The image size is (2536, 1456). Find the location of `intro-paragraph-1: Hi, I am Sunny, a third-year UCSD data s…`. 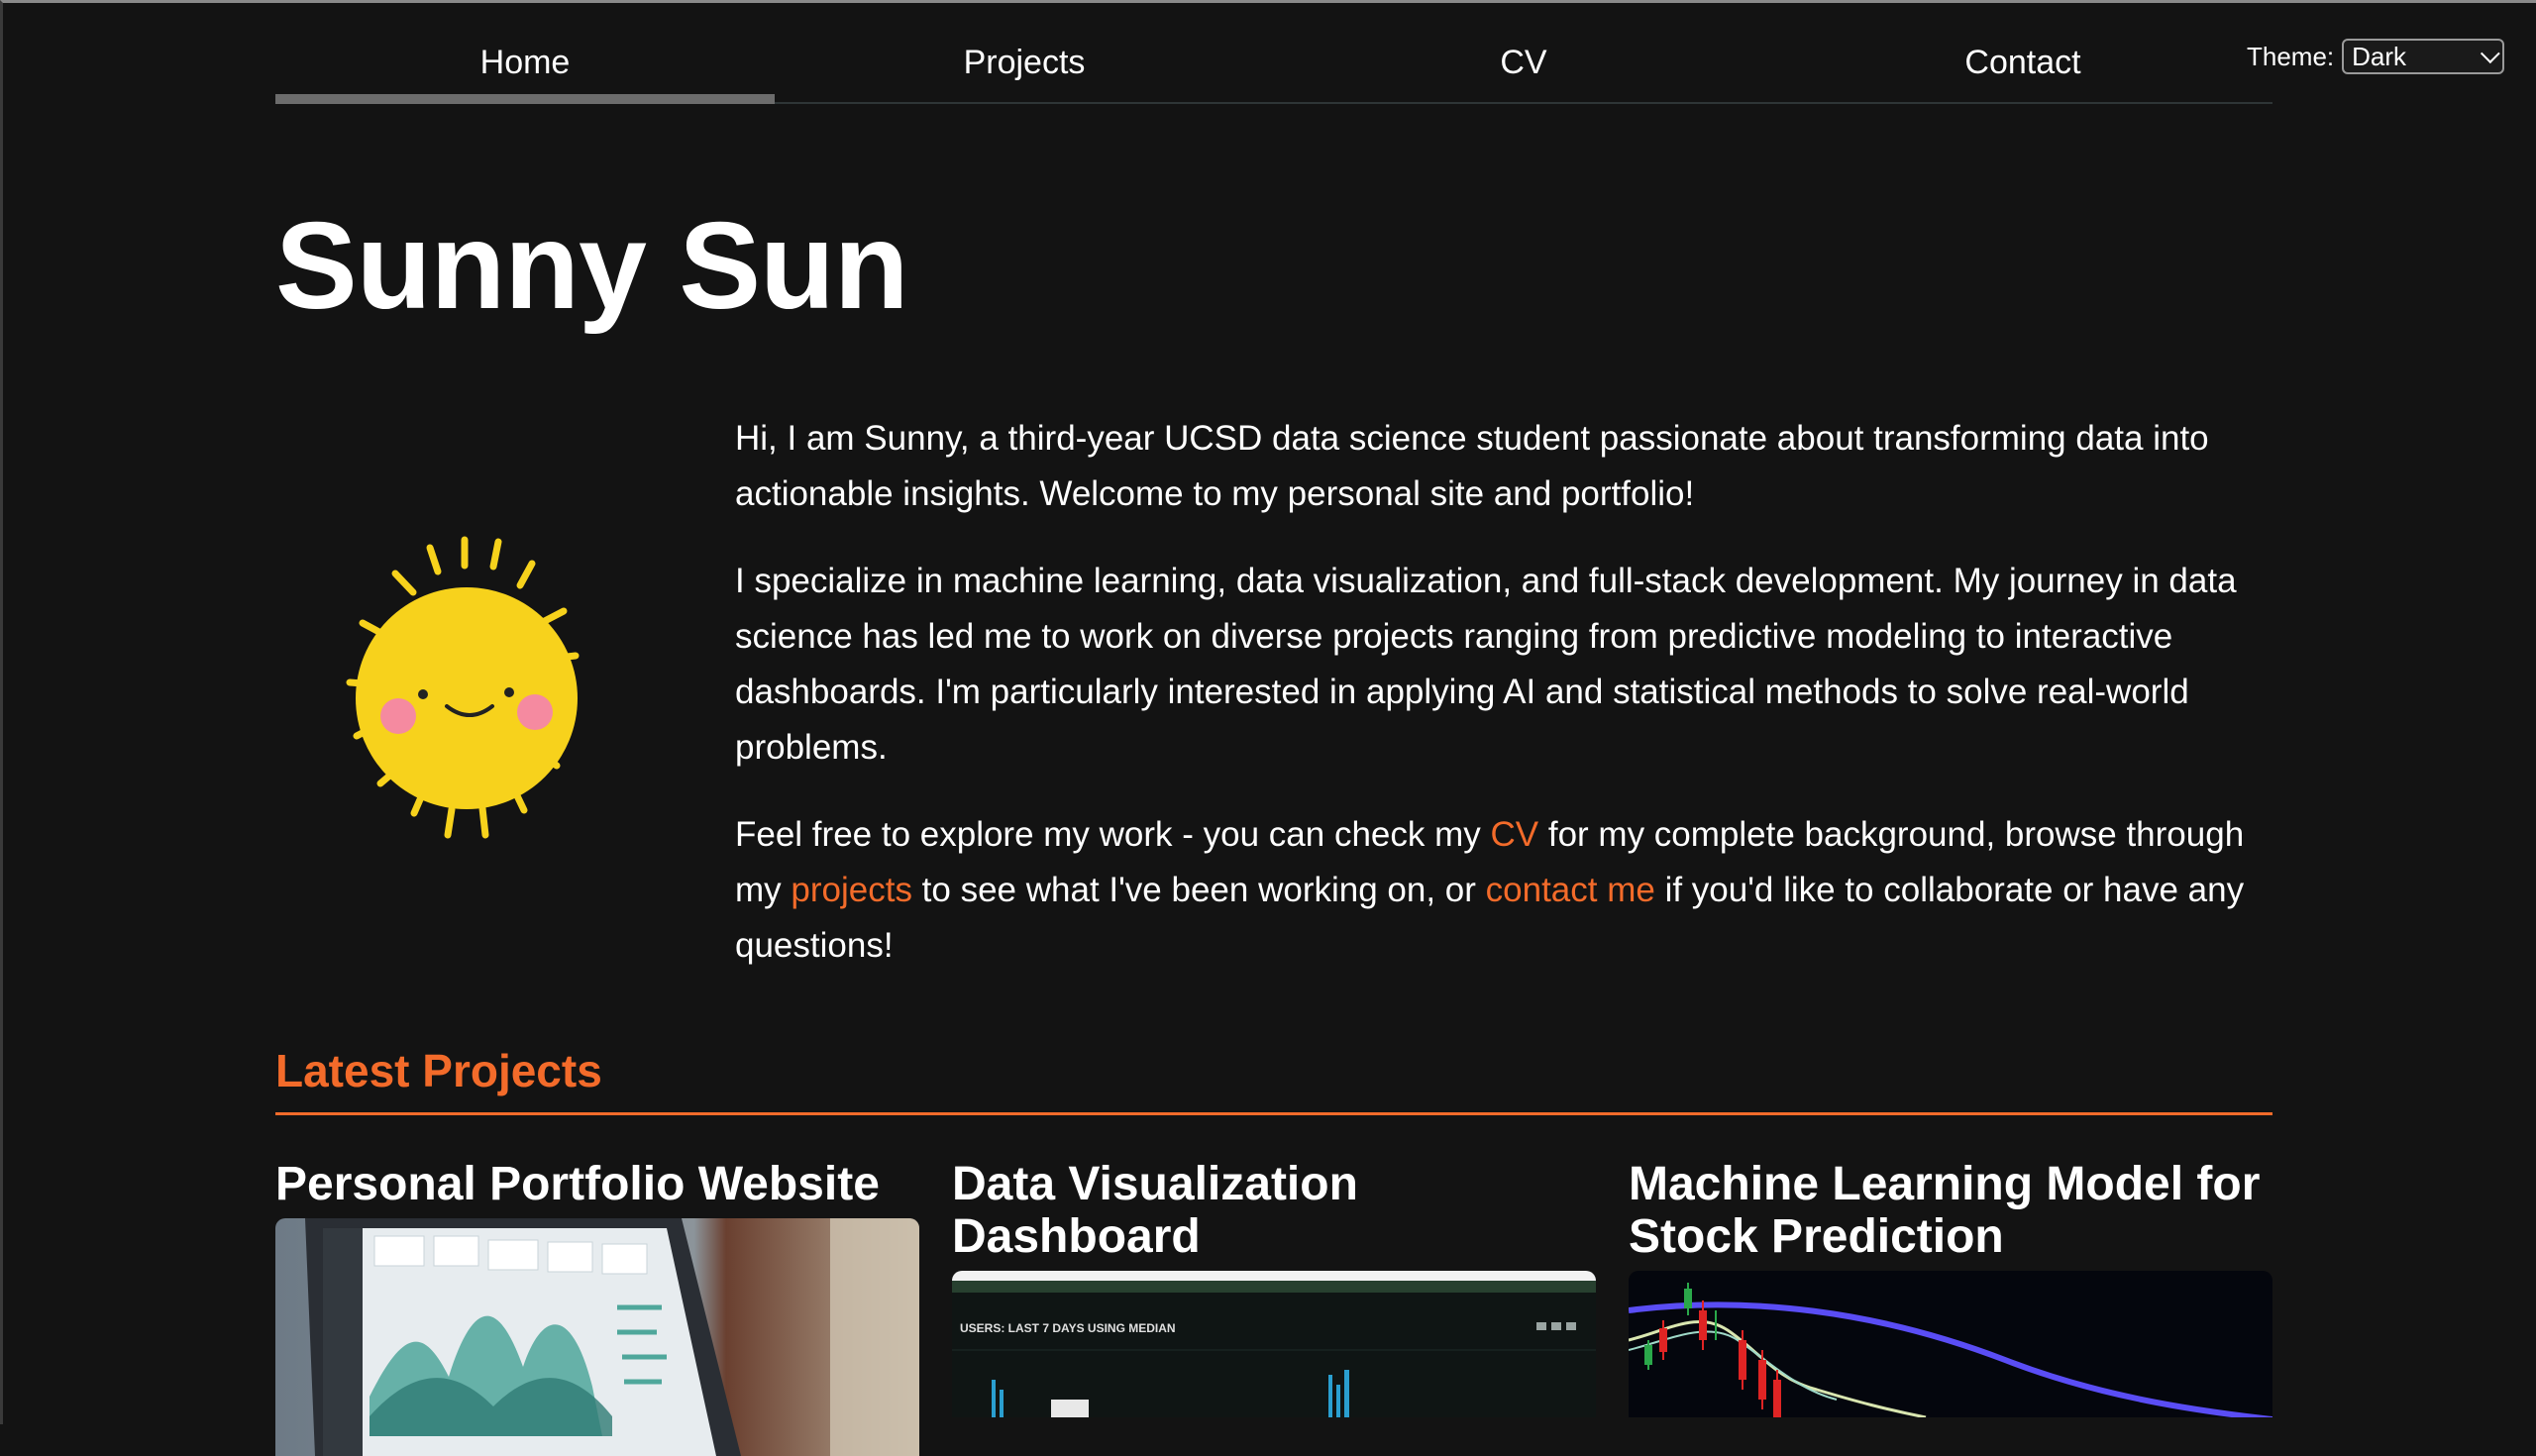

intro-paragraph-1: Hi, I am Sunny, a third-year UCSD data s… is located at coordinates (1472, 466).